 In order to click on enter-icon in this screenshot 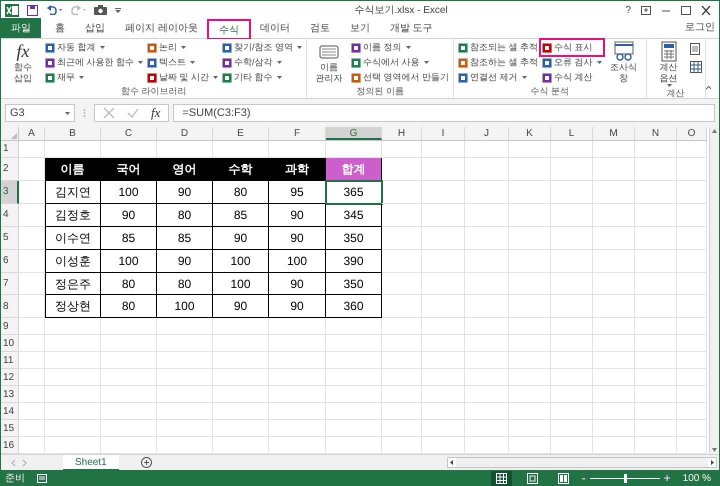, I will do `click(133, 113)`.